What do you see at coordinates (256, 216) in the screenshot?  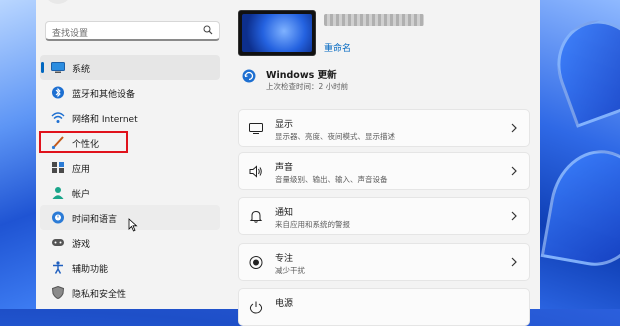 I see `bell-icon` at bounding box center [256, 216].